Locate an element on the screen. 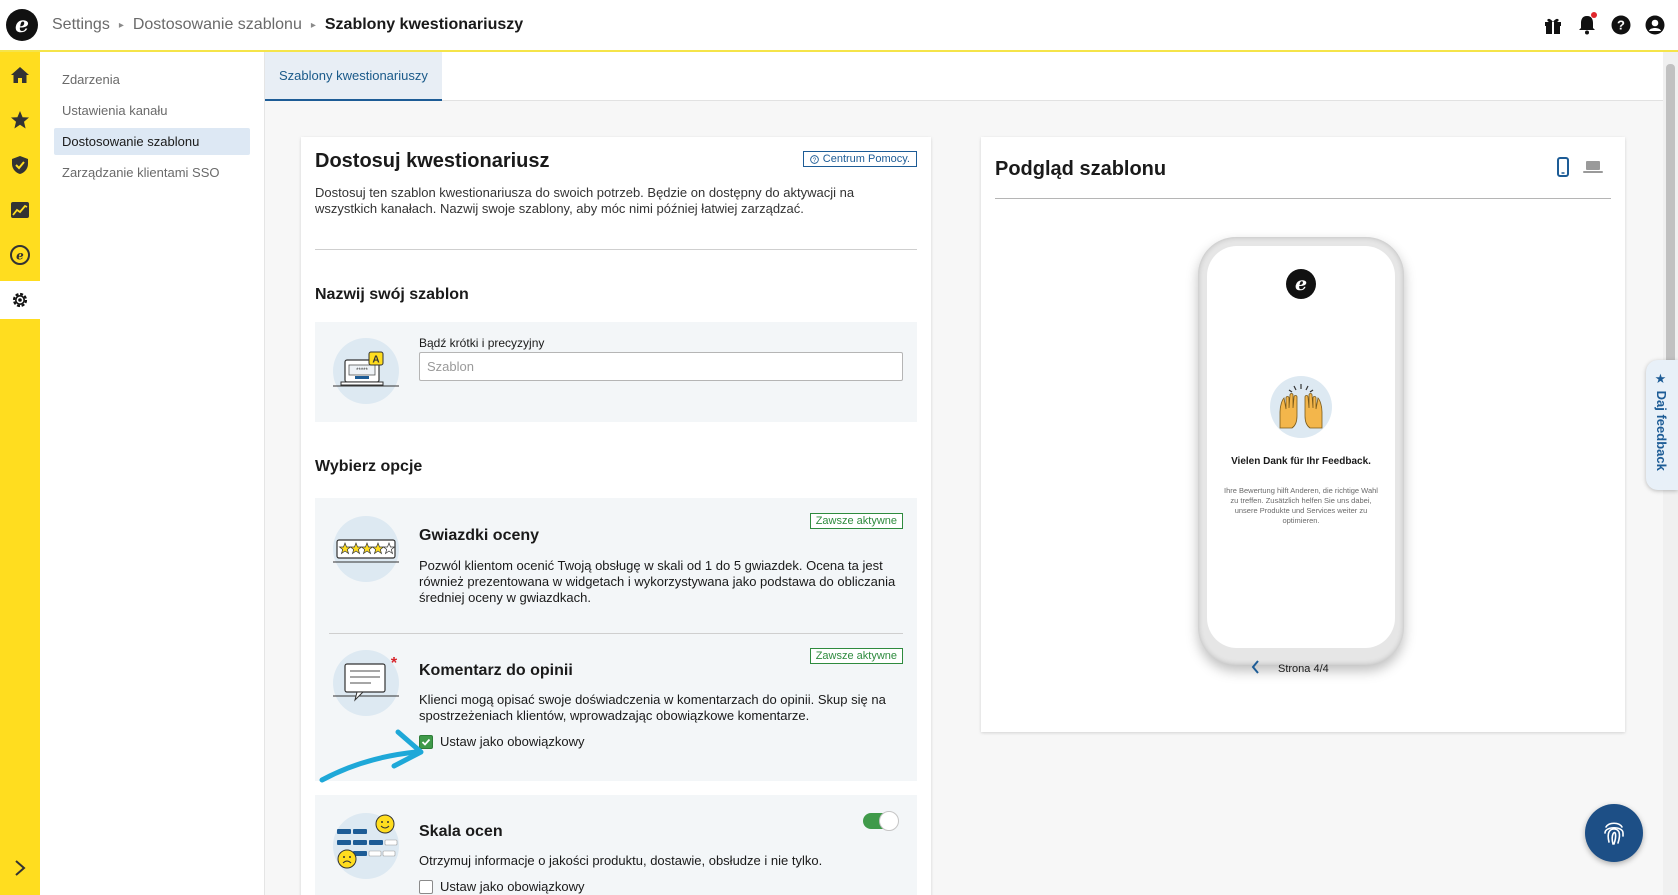 The width and height of the screenshot is (1678, 895). tab-questionnaire-templates: Szablony kwestionariuszy is located at coordinates (353, 76).